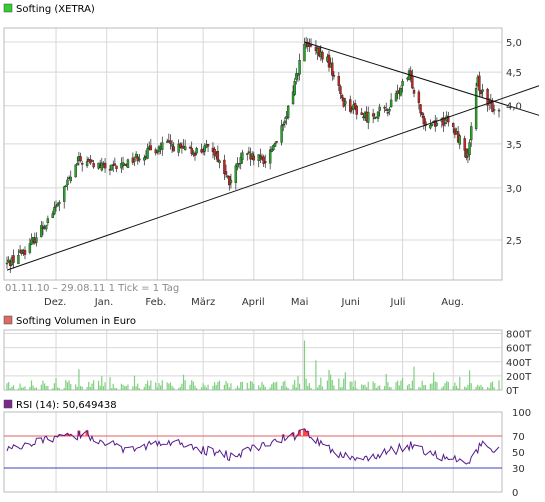 This screenshot has width=545, height=502. I want to click on rsi-y-tick-label: 30, so click(518, 469).